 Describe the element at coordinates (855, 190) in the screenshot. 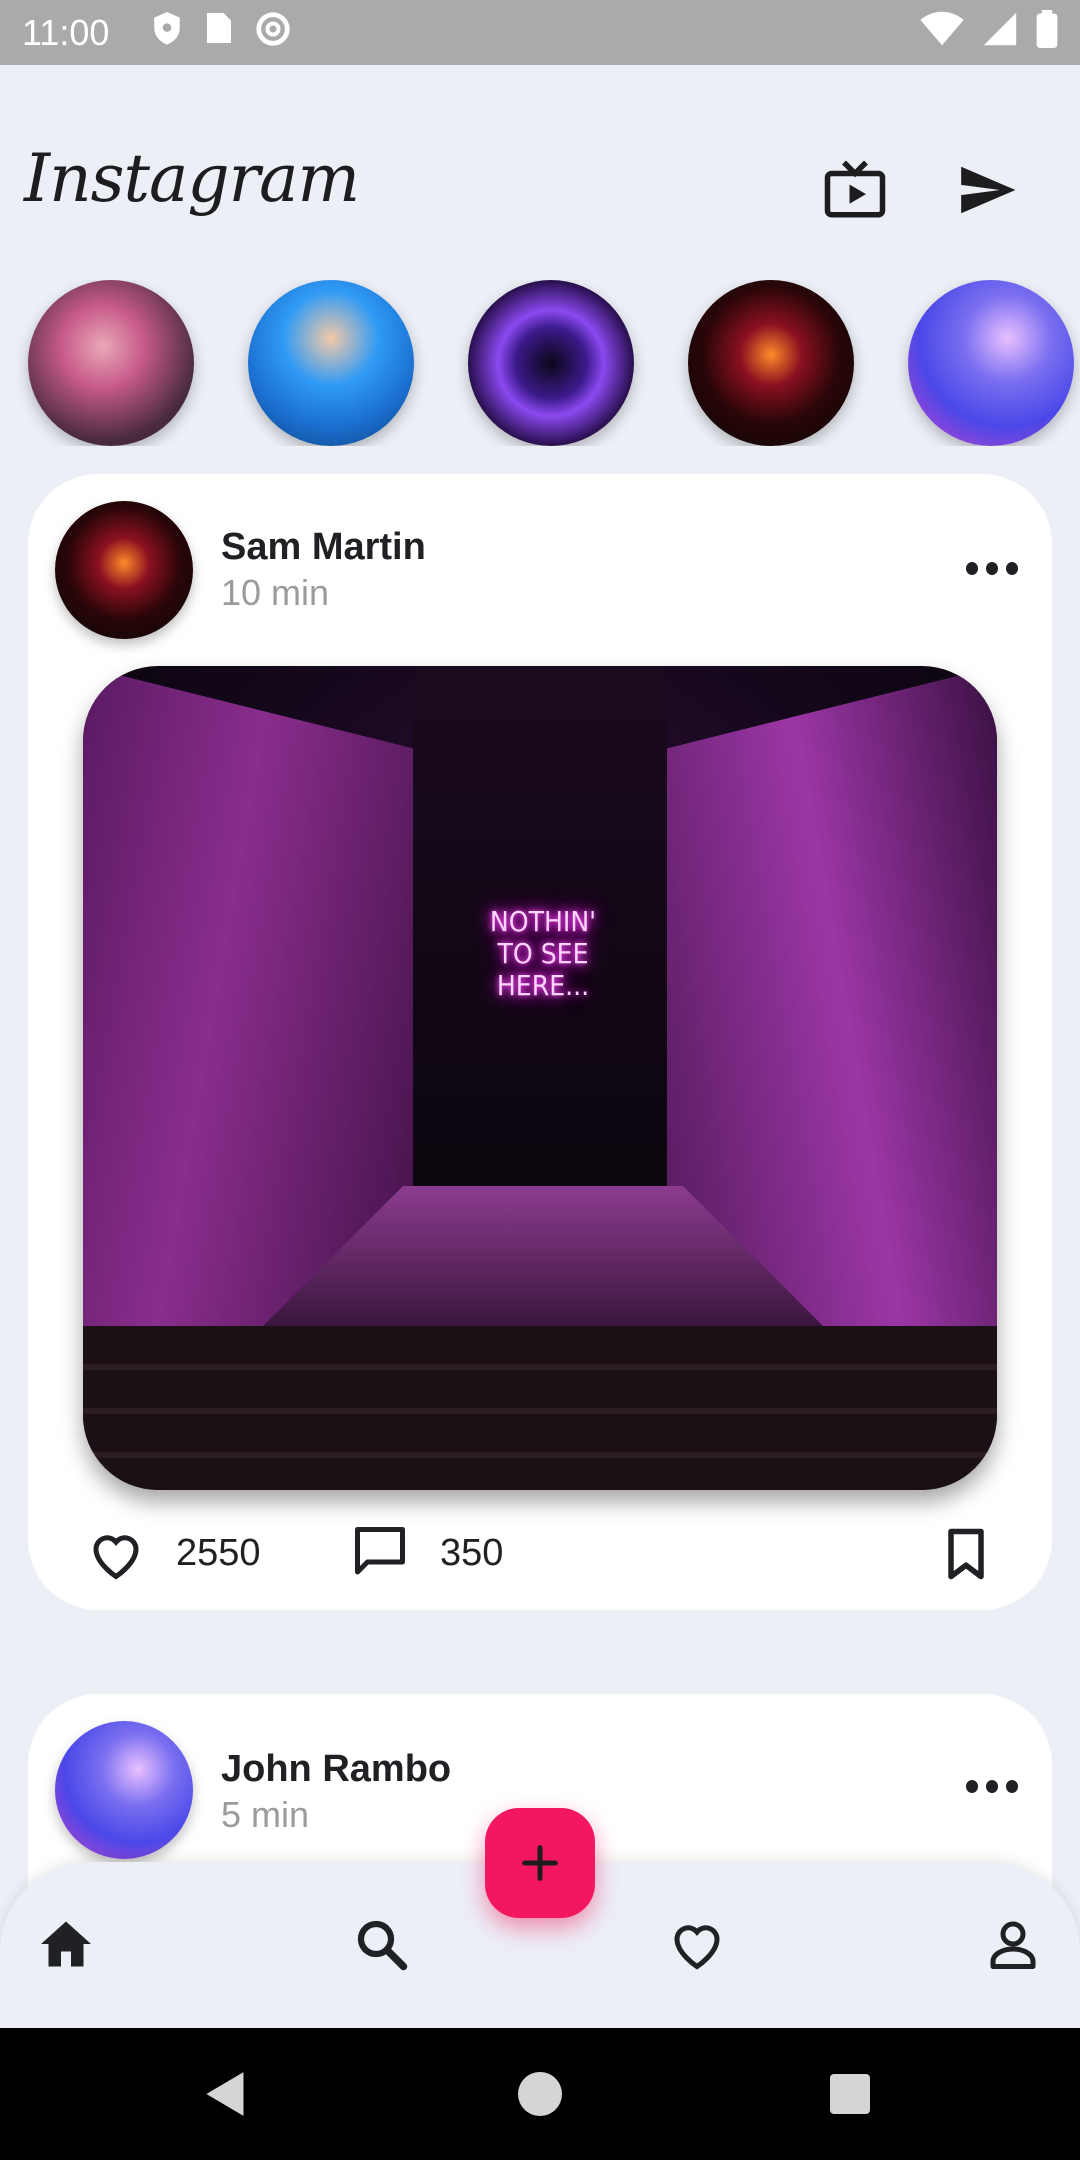

I see `tv-icon` at that location.